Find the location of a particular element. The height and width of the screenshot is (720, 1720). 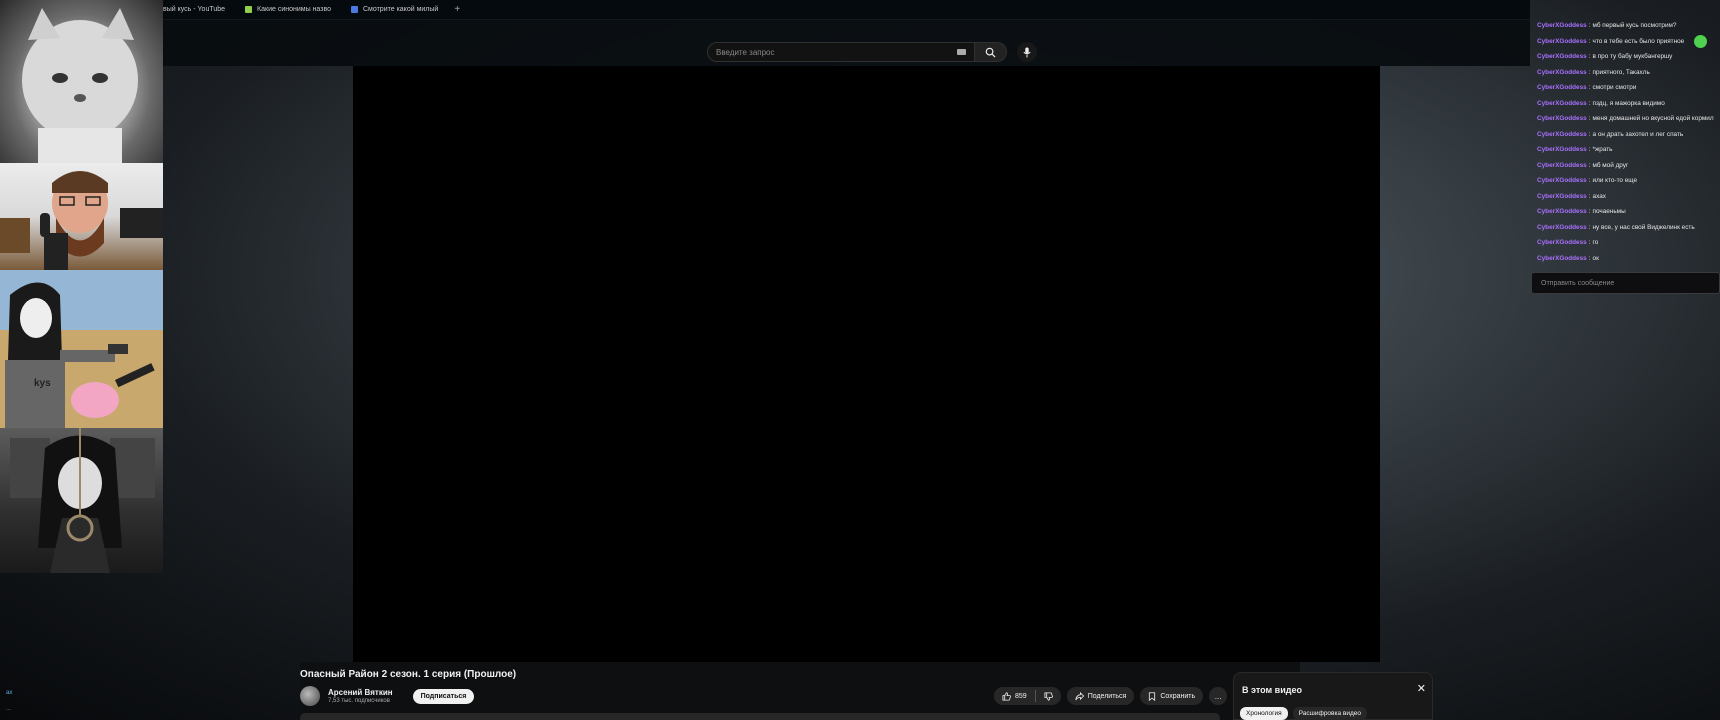

chat-text: пздц, я мажорка видимо is located at coordinates (1628, 103).